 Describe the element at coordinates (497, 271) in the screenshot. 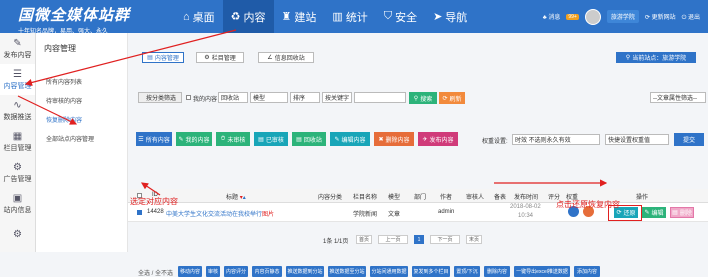

I see `delete-content-button: 删除内容` at that location.